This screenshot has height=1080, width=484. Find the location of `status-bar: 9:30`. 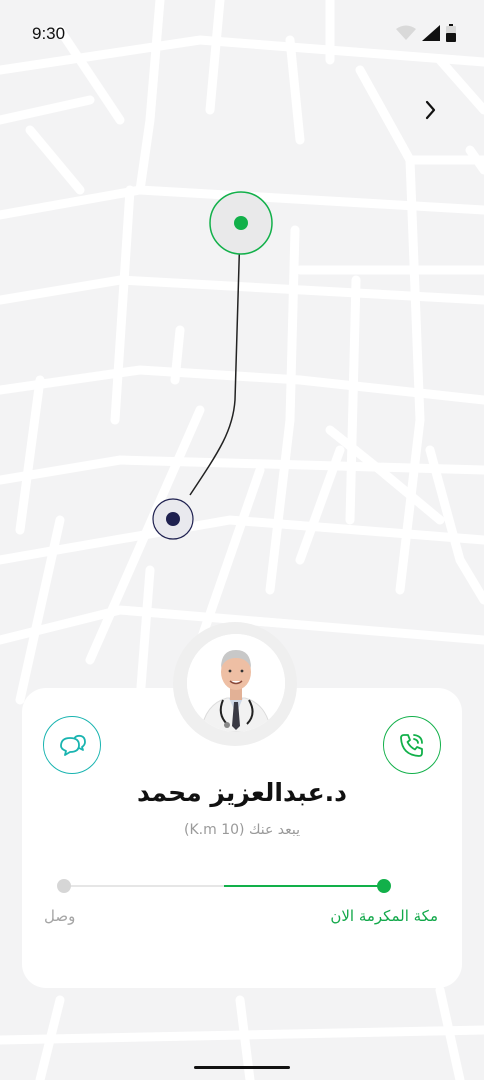

status-bar: 9:30 is located at coordinates (242, 35).